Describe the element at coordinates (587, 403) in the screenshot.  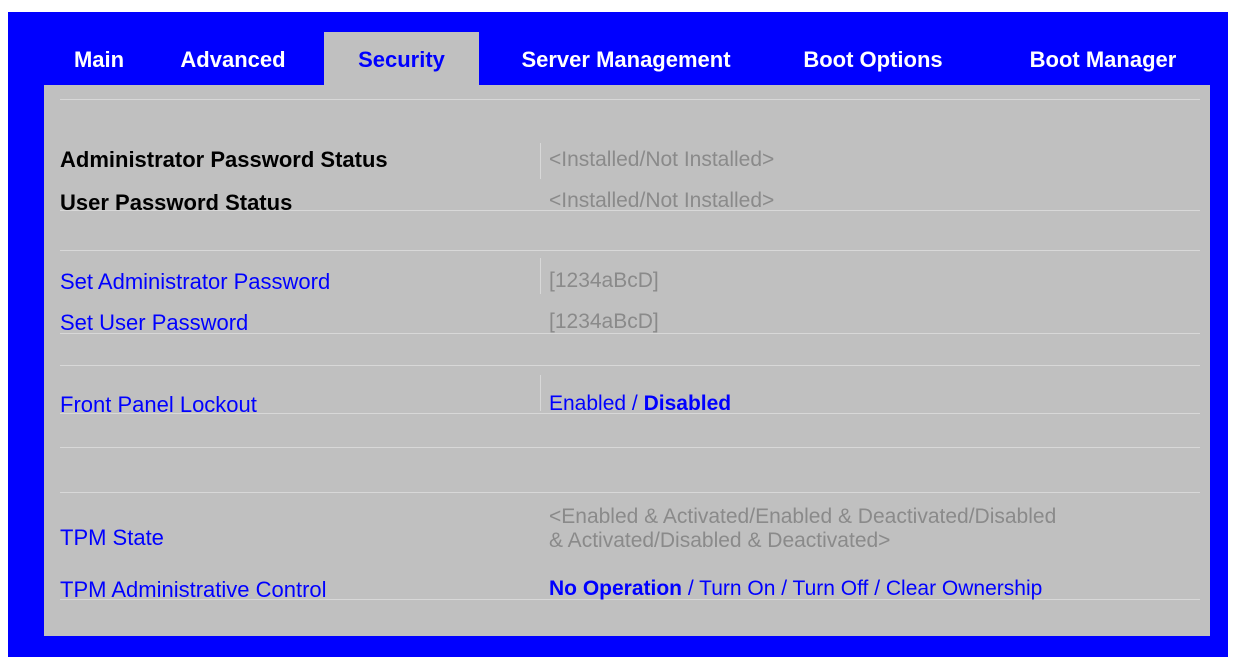
I see `front-panel-lockout-option-enabled: Enabled` at that location.